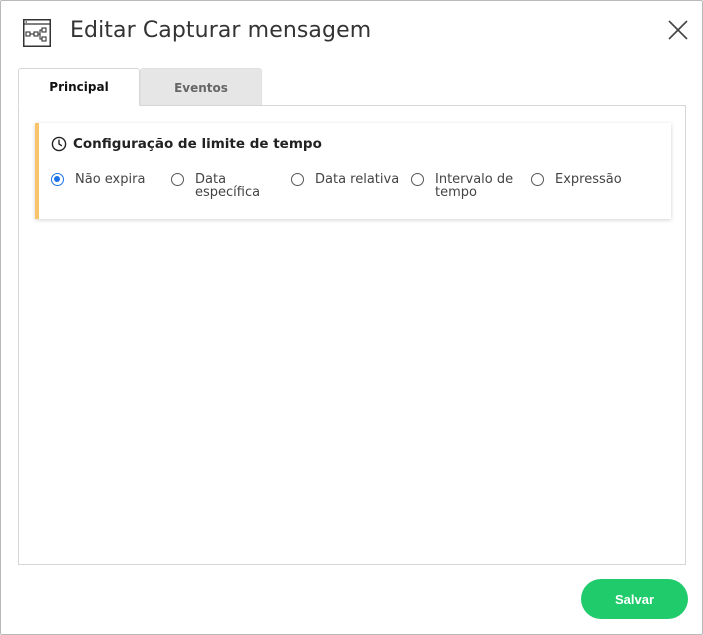 The height and width of the screenshot is (635, 703). I want to click on radio-data-especifica, so click(177, 179).